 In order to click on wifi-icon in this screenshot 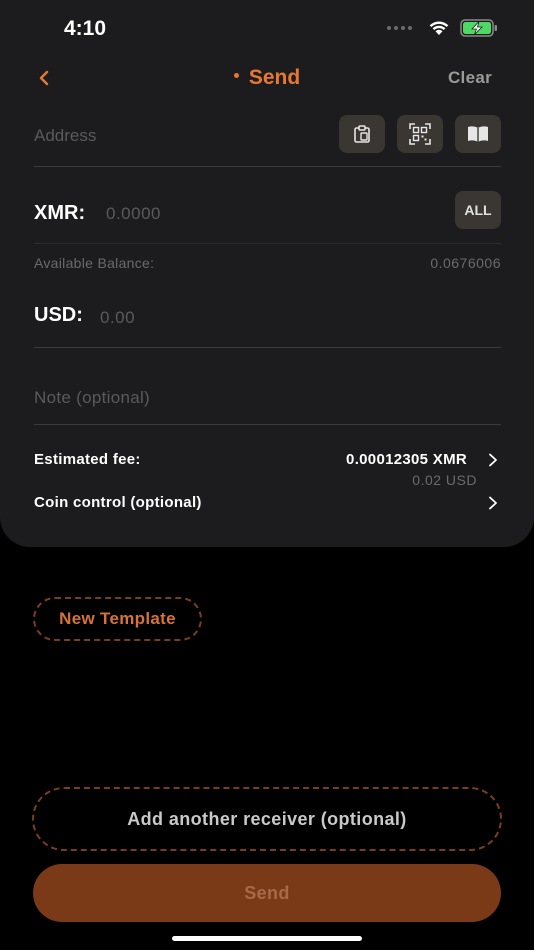, I will do `click(439, 28)`.